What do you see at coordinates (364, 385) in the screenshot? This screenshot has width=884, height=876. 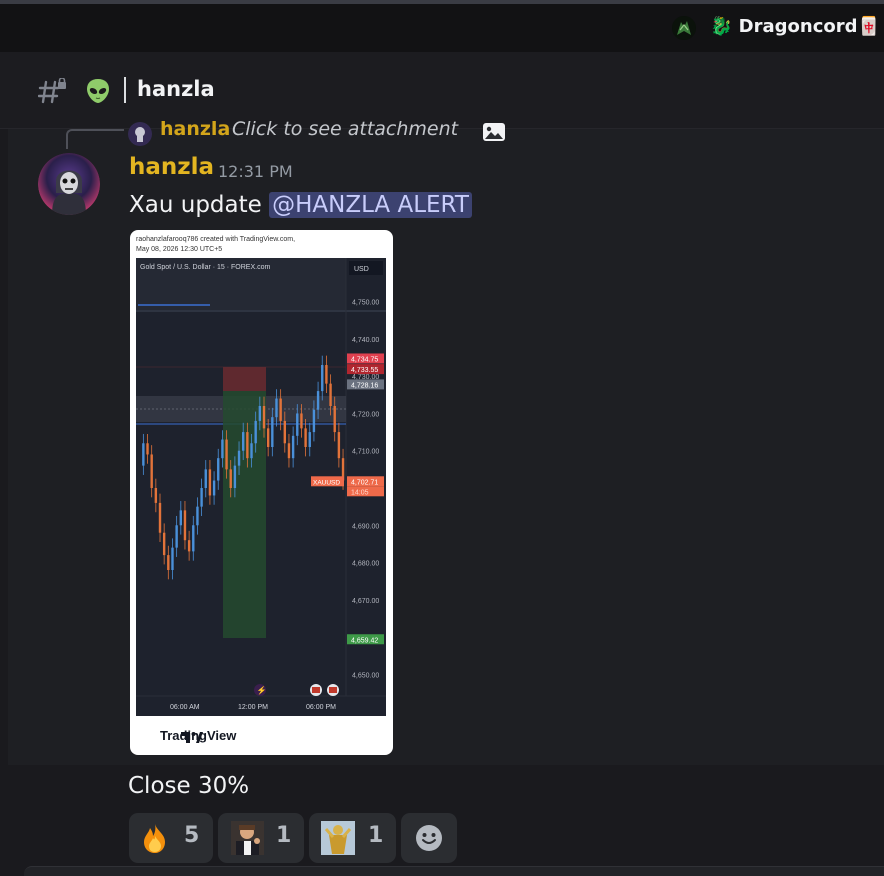 I see `price-tag-label: 4,728.16` at bounding box center [364, 385].